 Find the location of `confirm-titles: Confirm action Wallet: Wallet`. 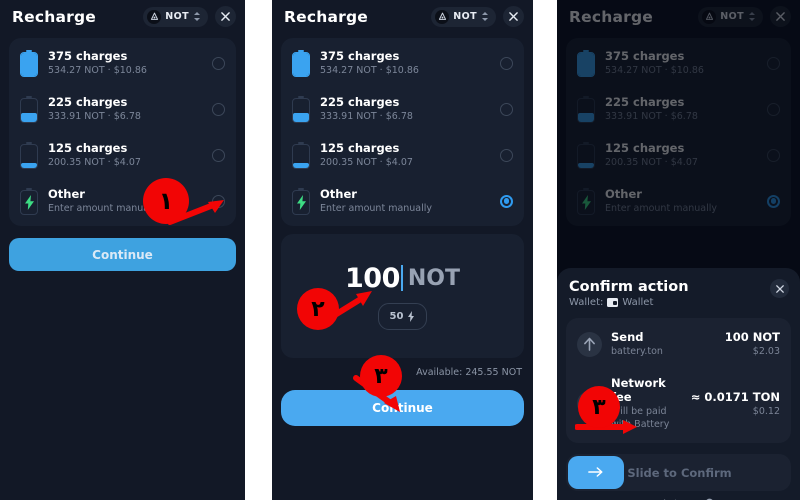

confirm-titles: Confirm action Wallet: Wallet is located at coordinates (669, 293).